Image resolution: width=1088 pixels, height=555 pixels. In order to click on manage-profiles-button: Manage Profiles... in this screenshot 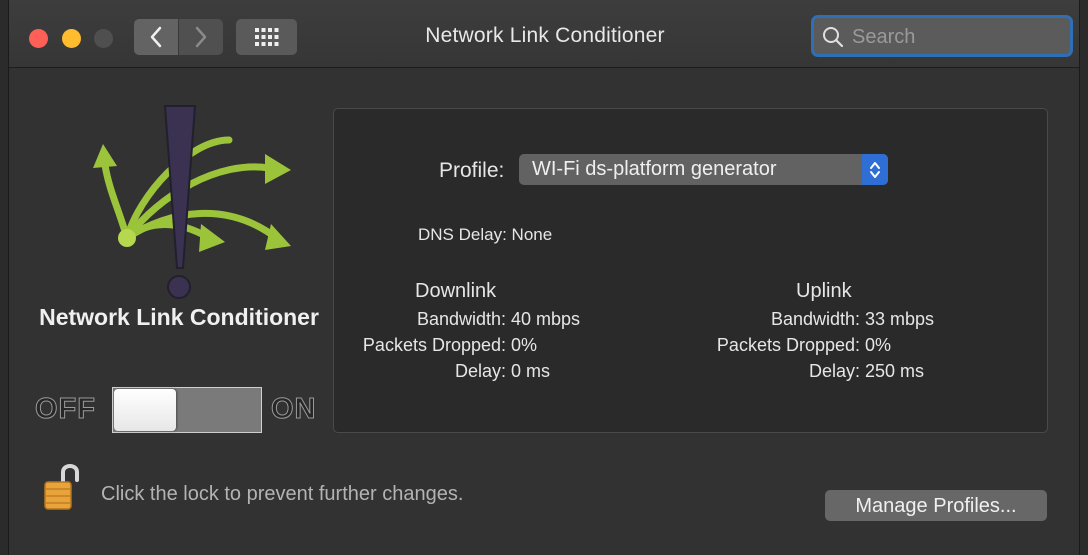, I will do `click(936, 505)`.